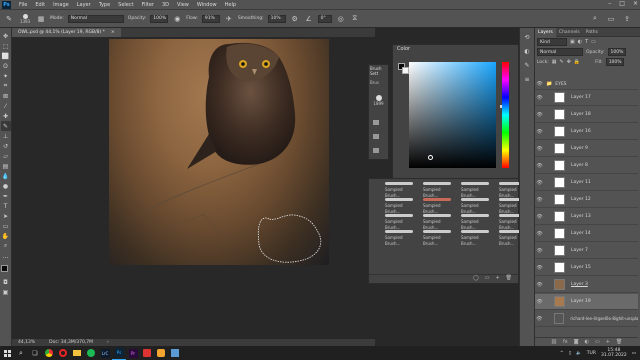  I want to click on link-layers-icon: ⛓, so click(554, 342).